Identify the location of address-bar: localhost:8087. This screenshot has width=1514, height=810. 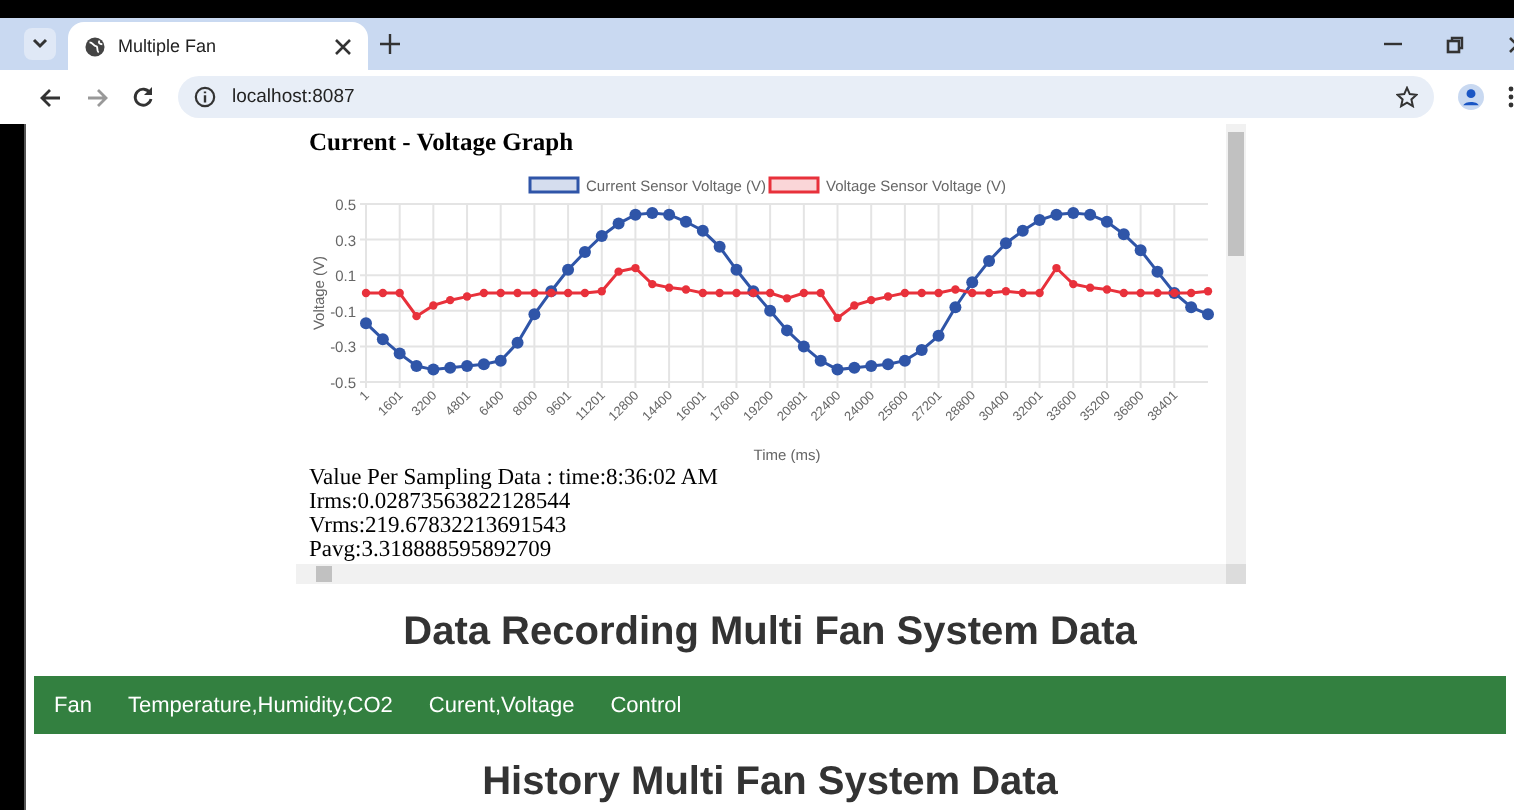
(806, 97).